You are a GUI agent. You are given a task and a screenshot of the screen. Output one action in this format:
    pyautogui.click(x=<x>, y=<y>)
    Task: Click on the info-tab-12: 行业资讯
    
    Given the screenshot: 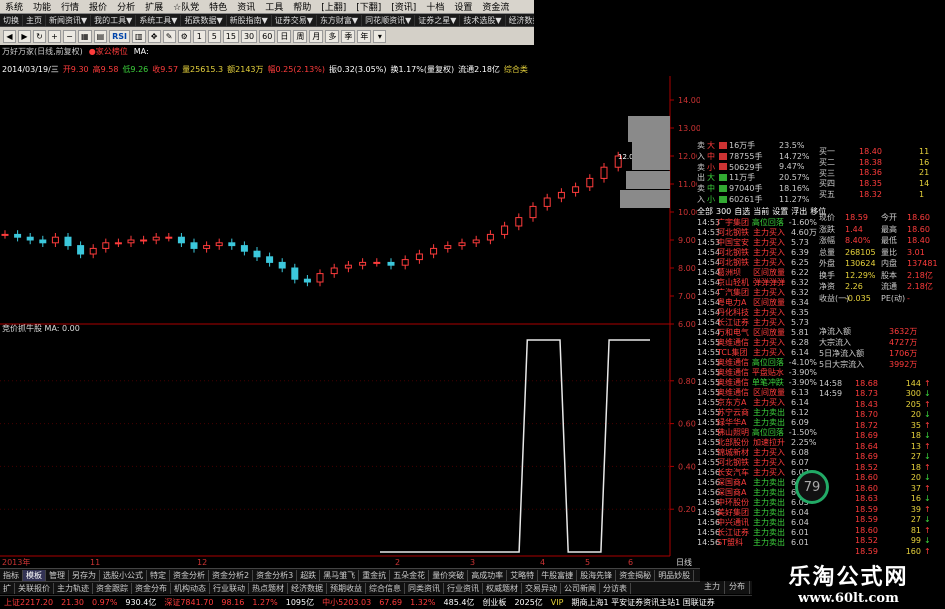 What is the action you would take?
    pyautogui.click(x=463, y=588)
    